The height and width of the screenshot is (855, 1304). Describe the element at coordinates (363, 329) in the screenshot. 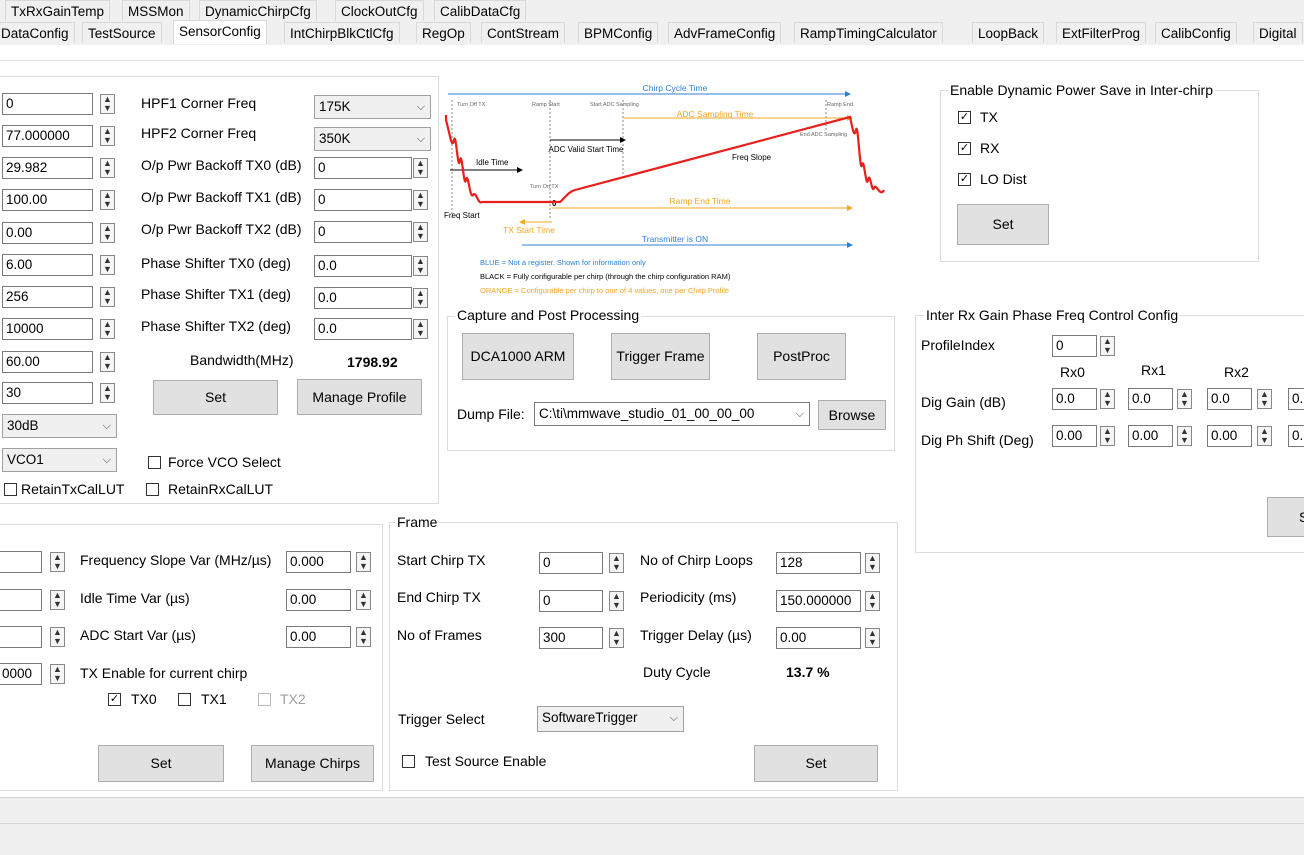

I see `phase-shifter-tx2-field: 0.0` at that location.